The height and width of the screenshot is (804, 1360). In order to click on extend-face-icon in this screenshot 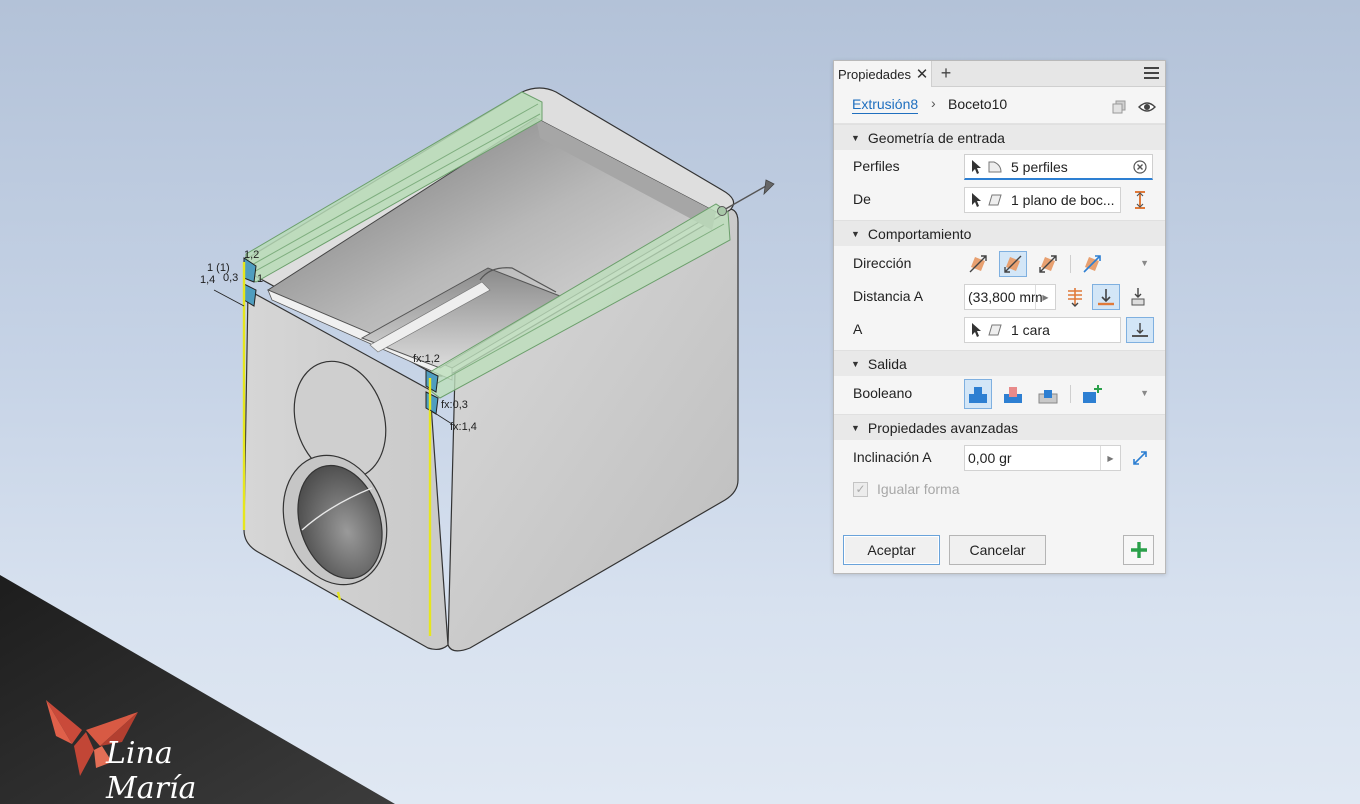, I will do `click(1140, 330)`.